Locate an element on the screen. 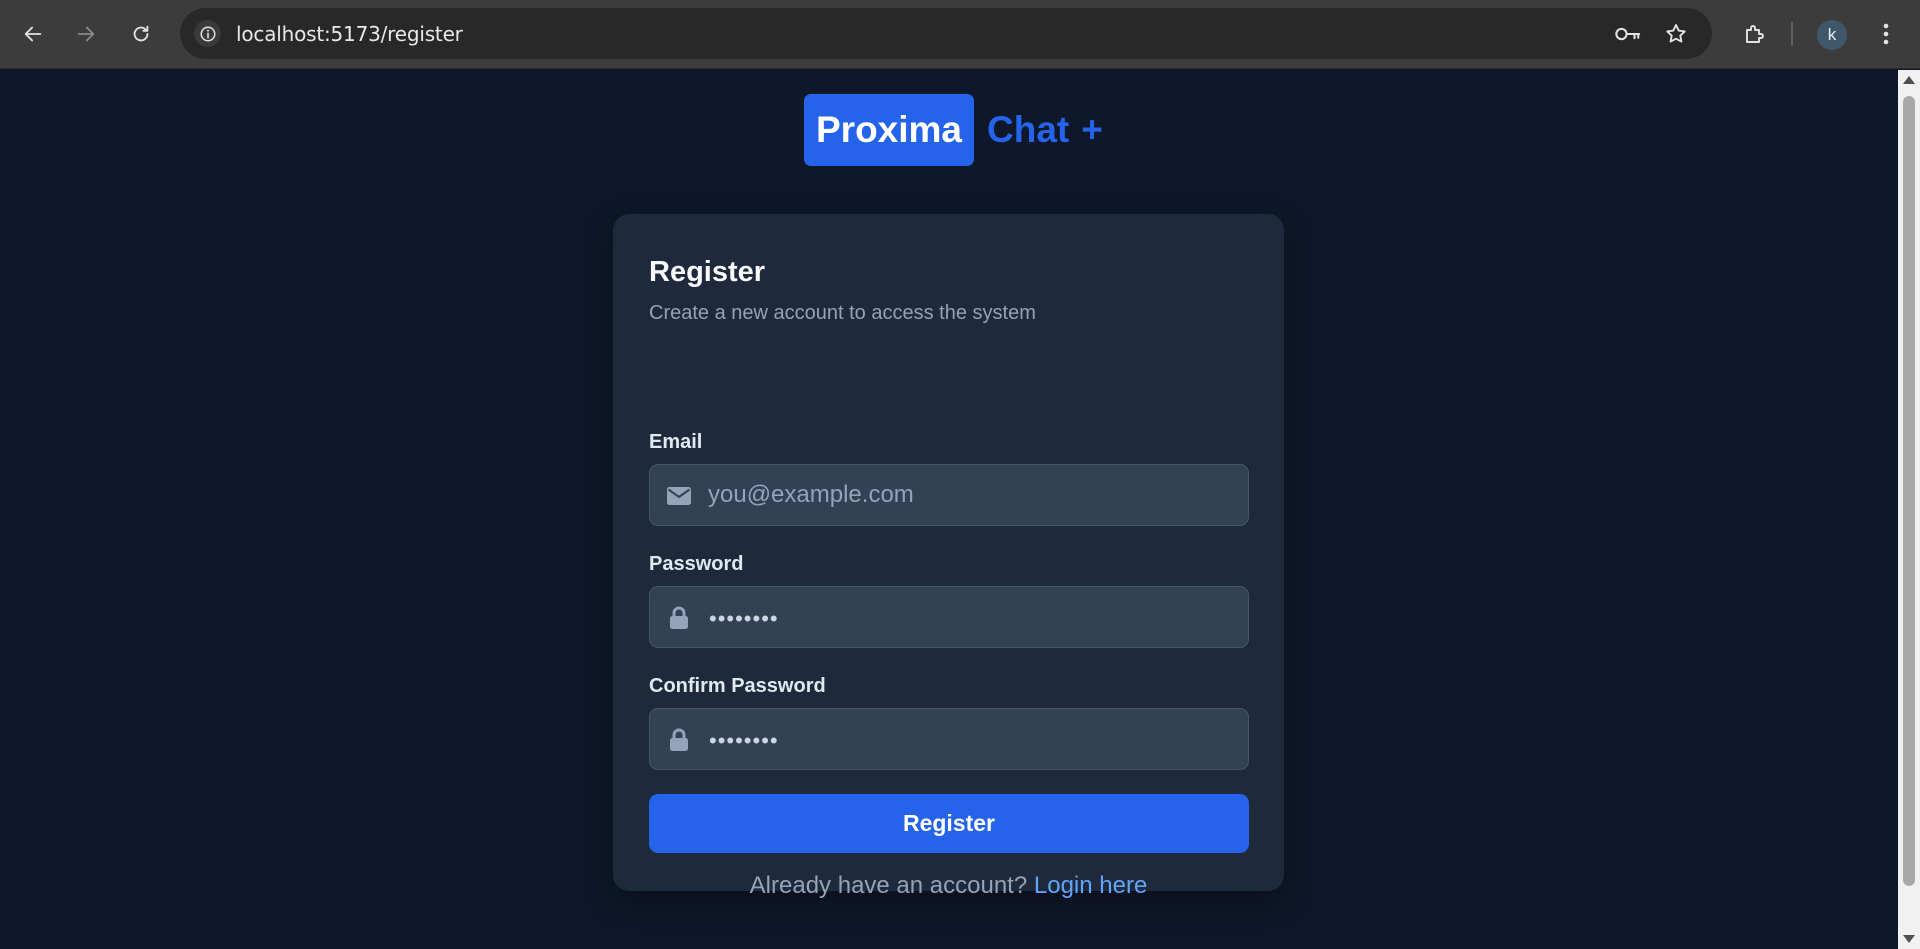  reload-icon is located at coordinates (141, 33).